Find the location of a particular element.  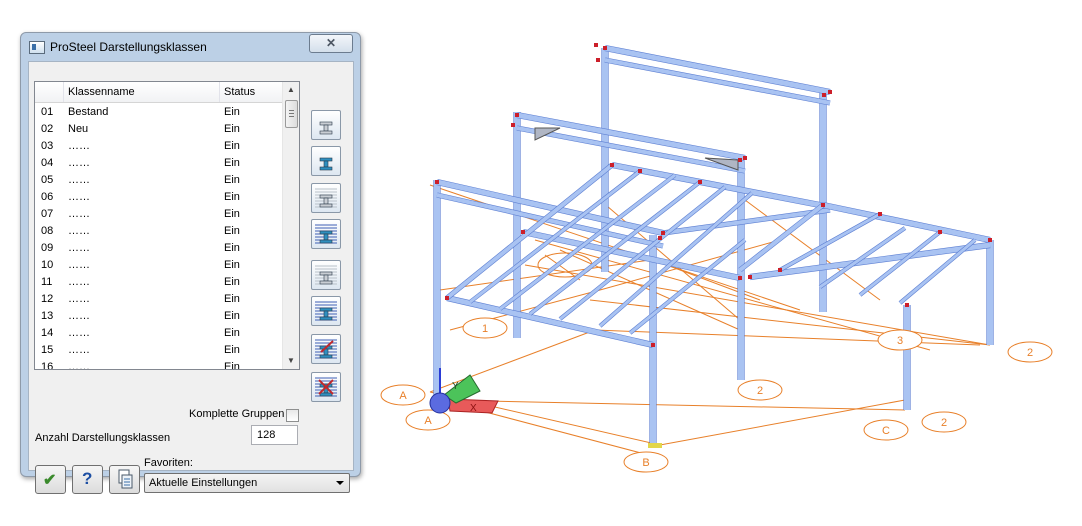

scroll-up-arrow-icon: ▲ is located at coordinates (291, 90).